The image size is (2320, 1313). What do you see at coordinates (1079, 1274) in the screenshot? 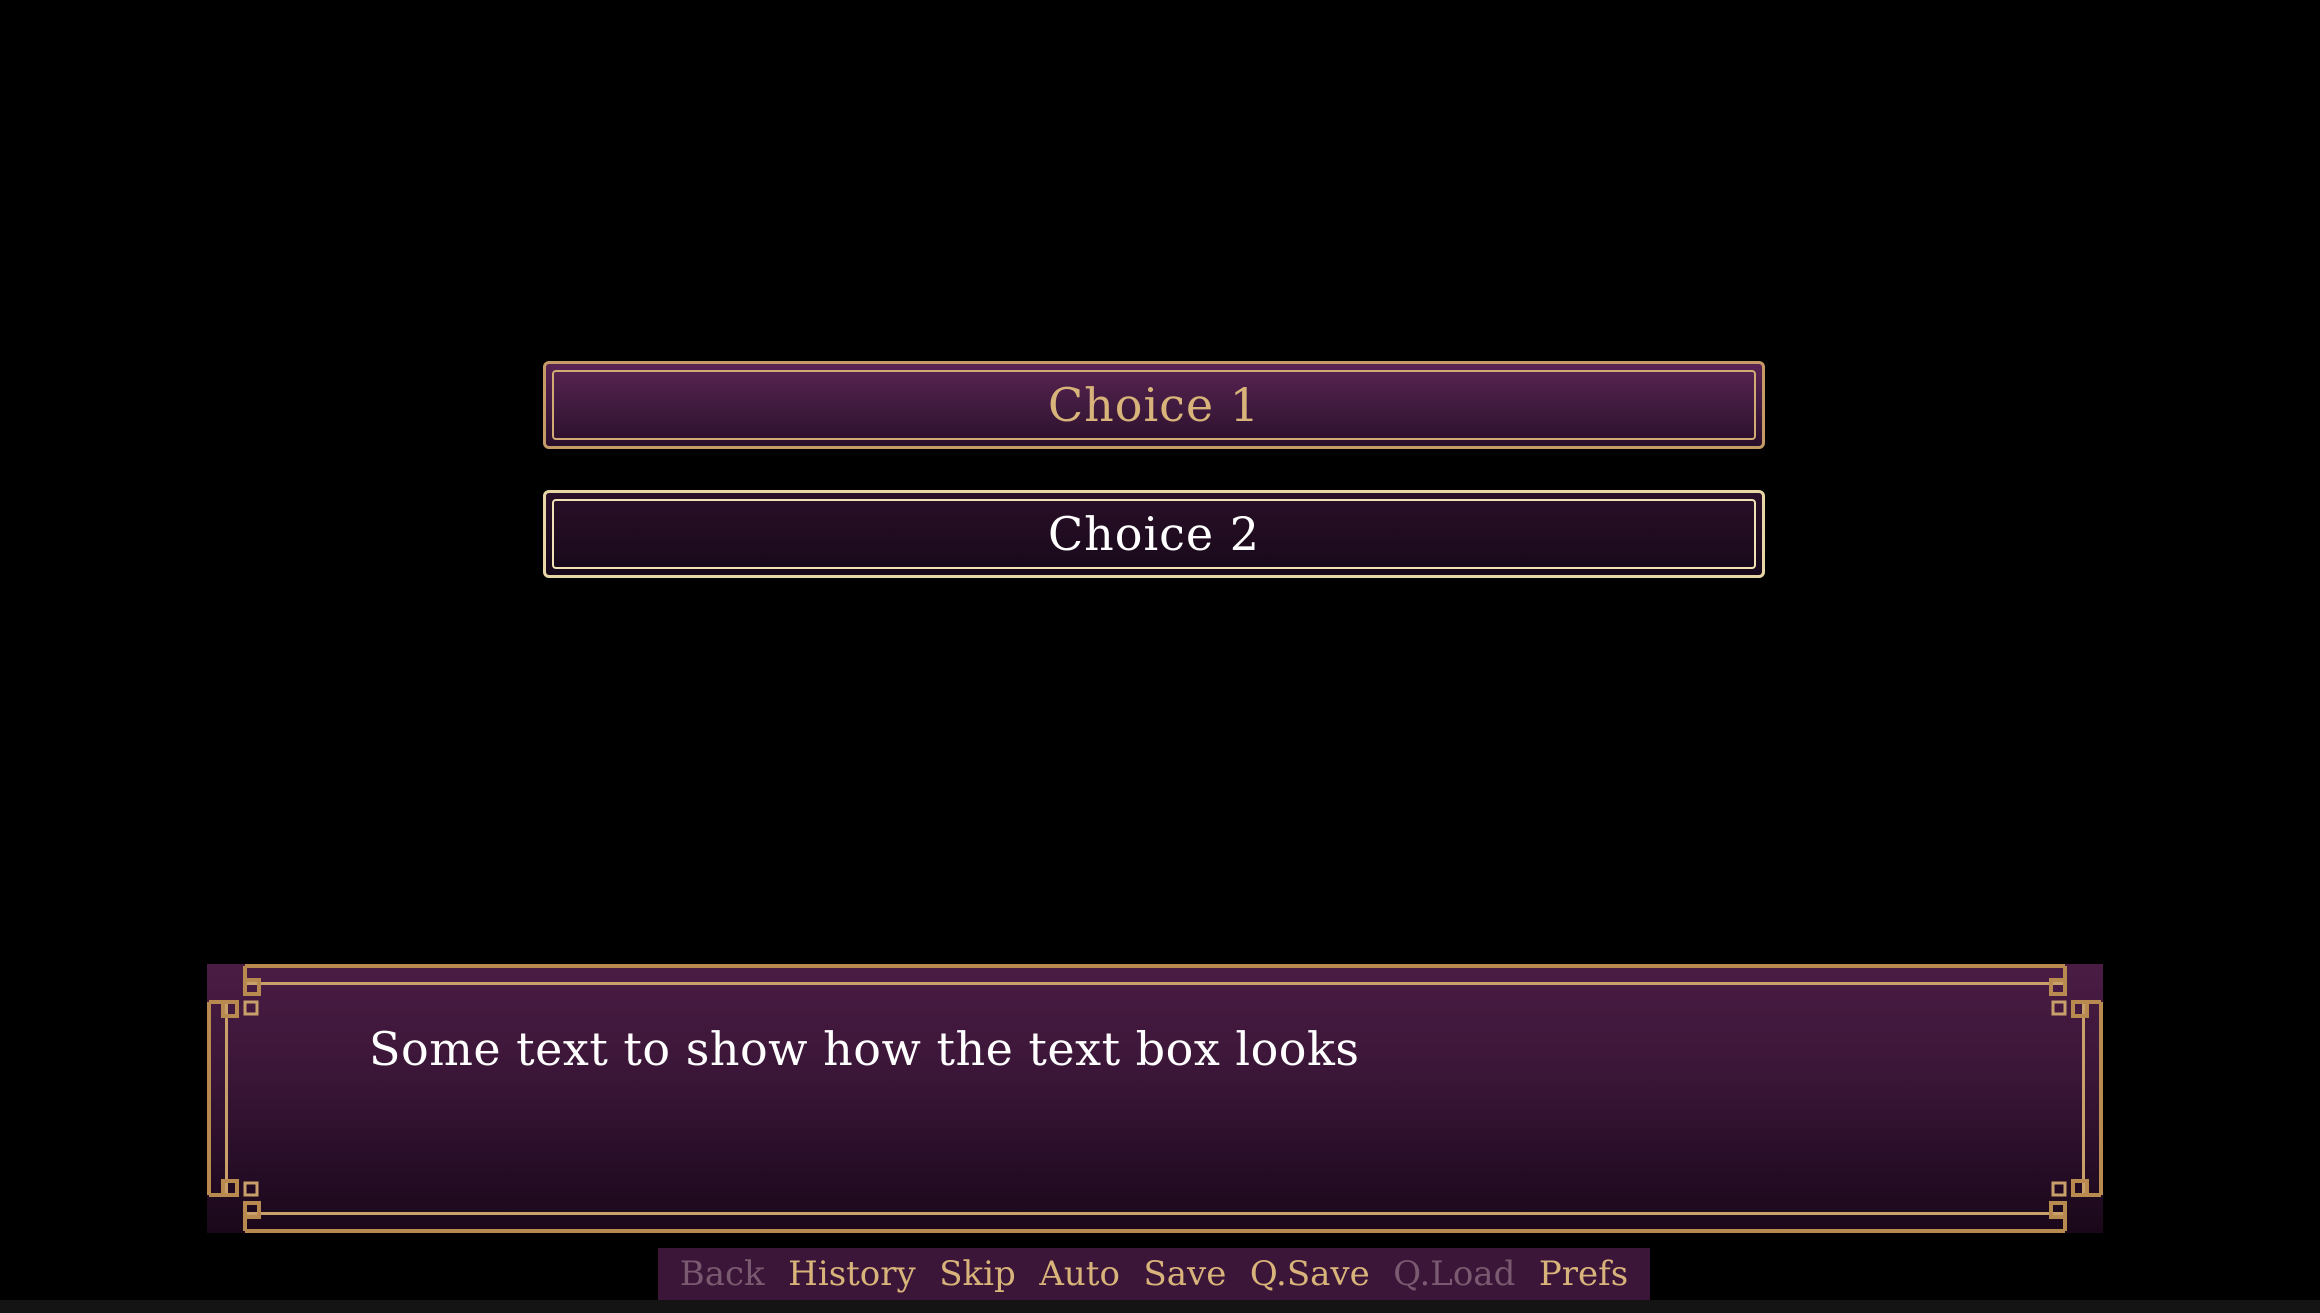
I see `quick-menu-auto: Auto` at bounding box center [1079, 1274].